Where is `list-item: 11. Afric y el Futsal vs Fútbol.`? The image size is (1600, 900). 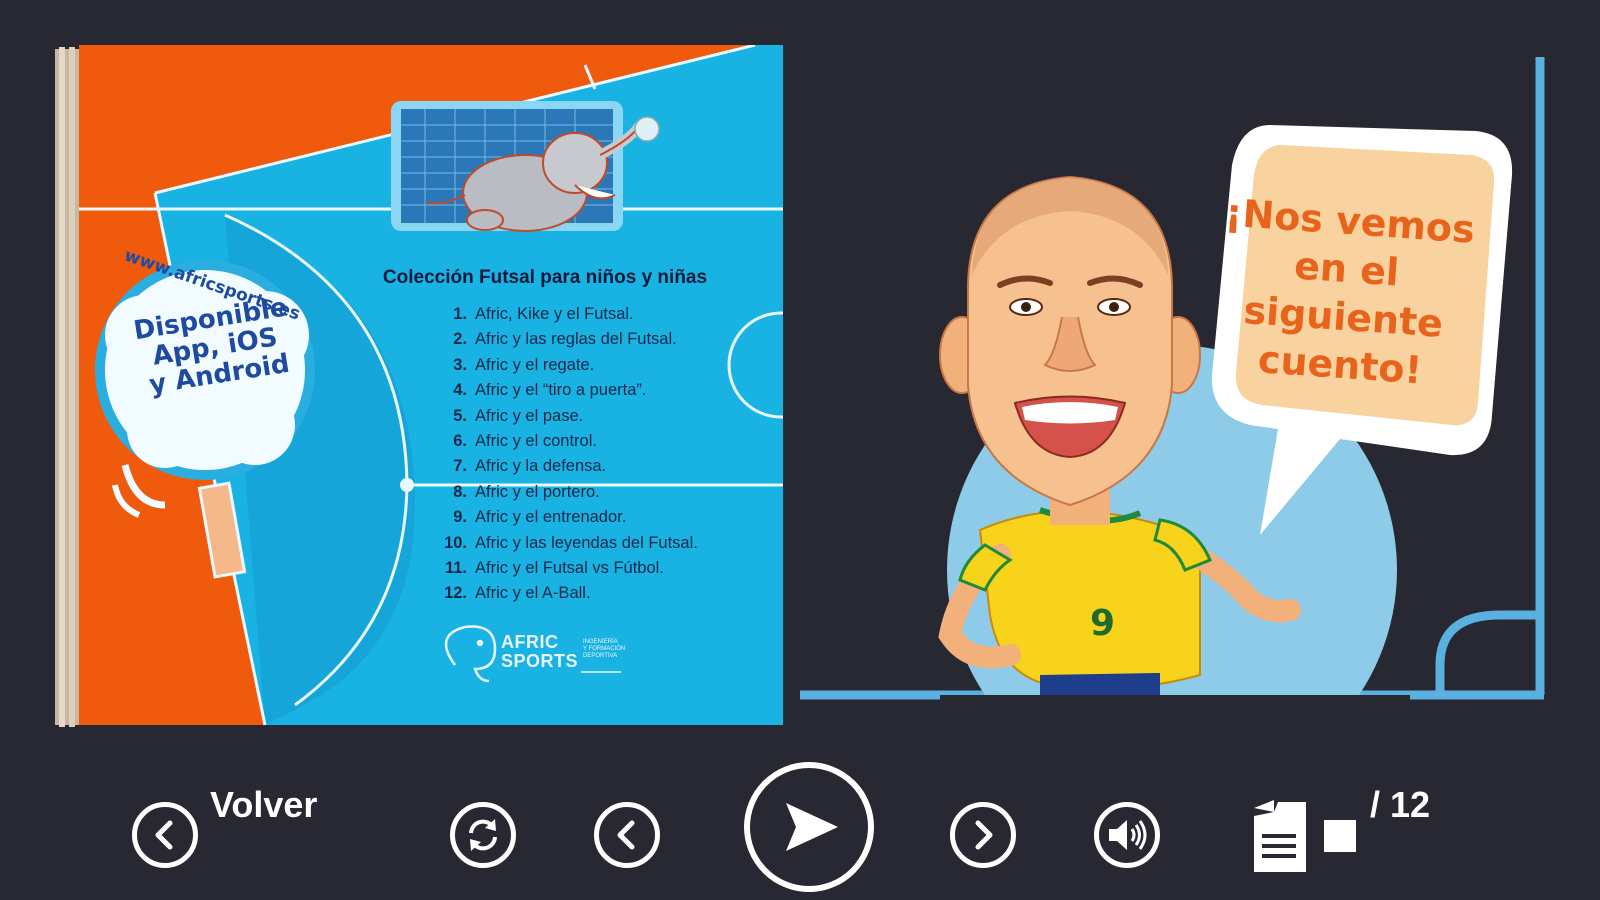 list-item: 11. Afric y el Futsal vs Fútbol. is located at coordinates (566, 571).